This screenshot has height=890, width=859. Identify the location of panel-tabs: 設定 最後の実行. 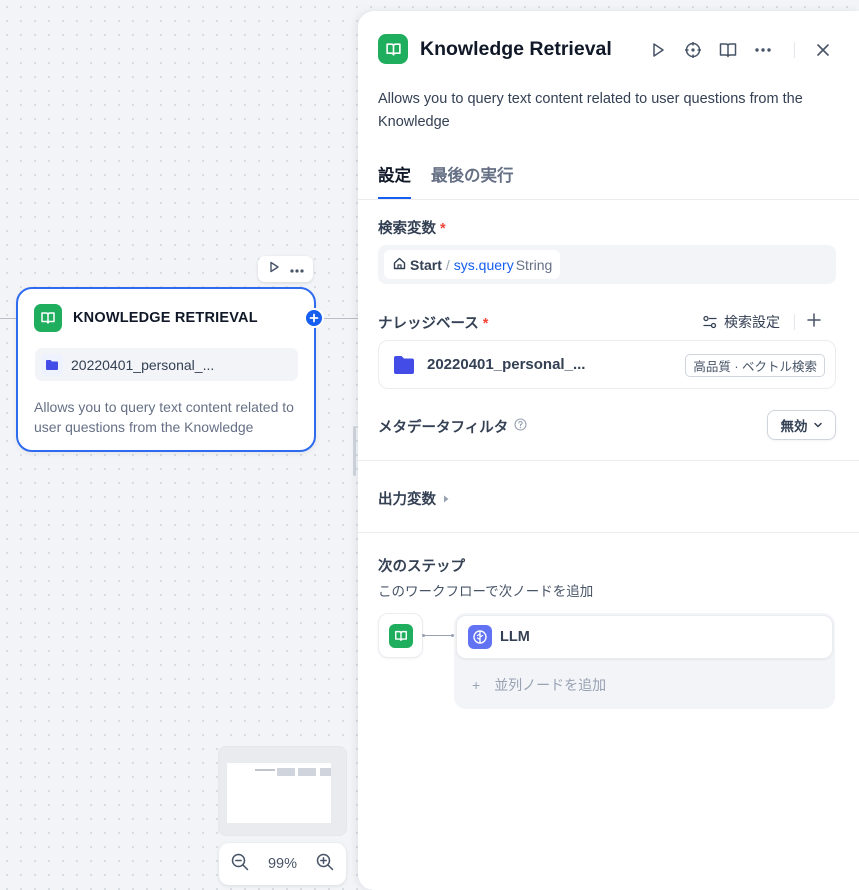
(446, 180).